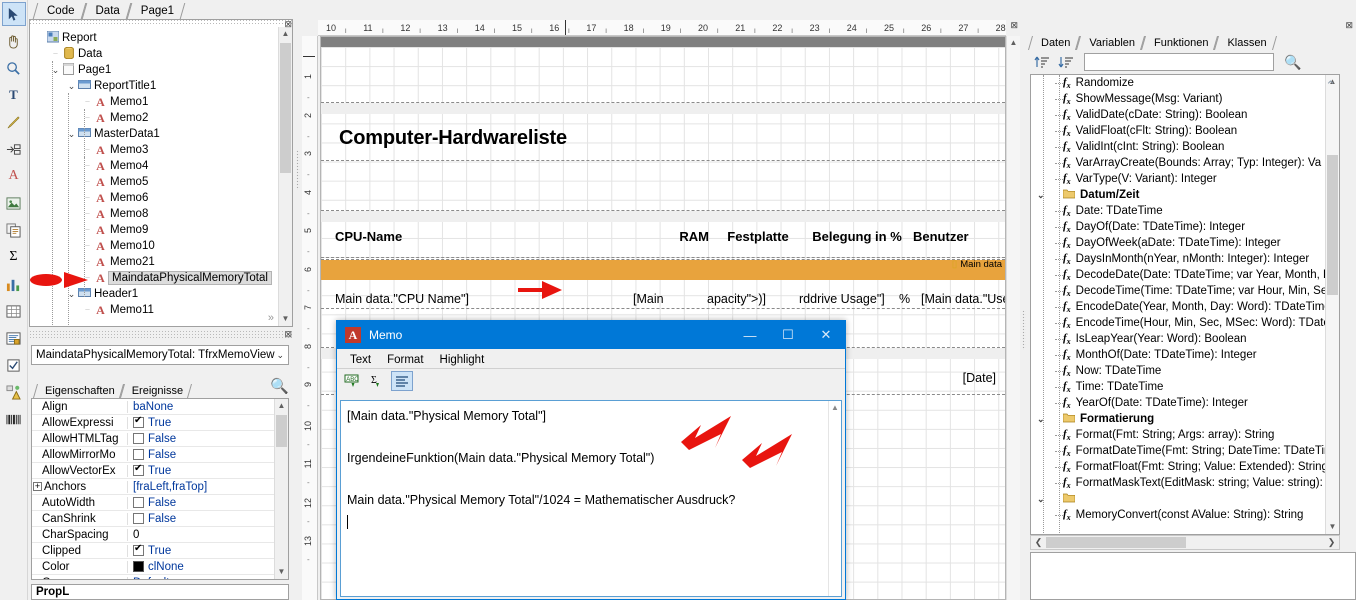  What do you see at coordinates (161, 334) in the screenshot?
I see `inspector-grip: ⊠` at bounding box center [161, 334].